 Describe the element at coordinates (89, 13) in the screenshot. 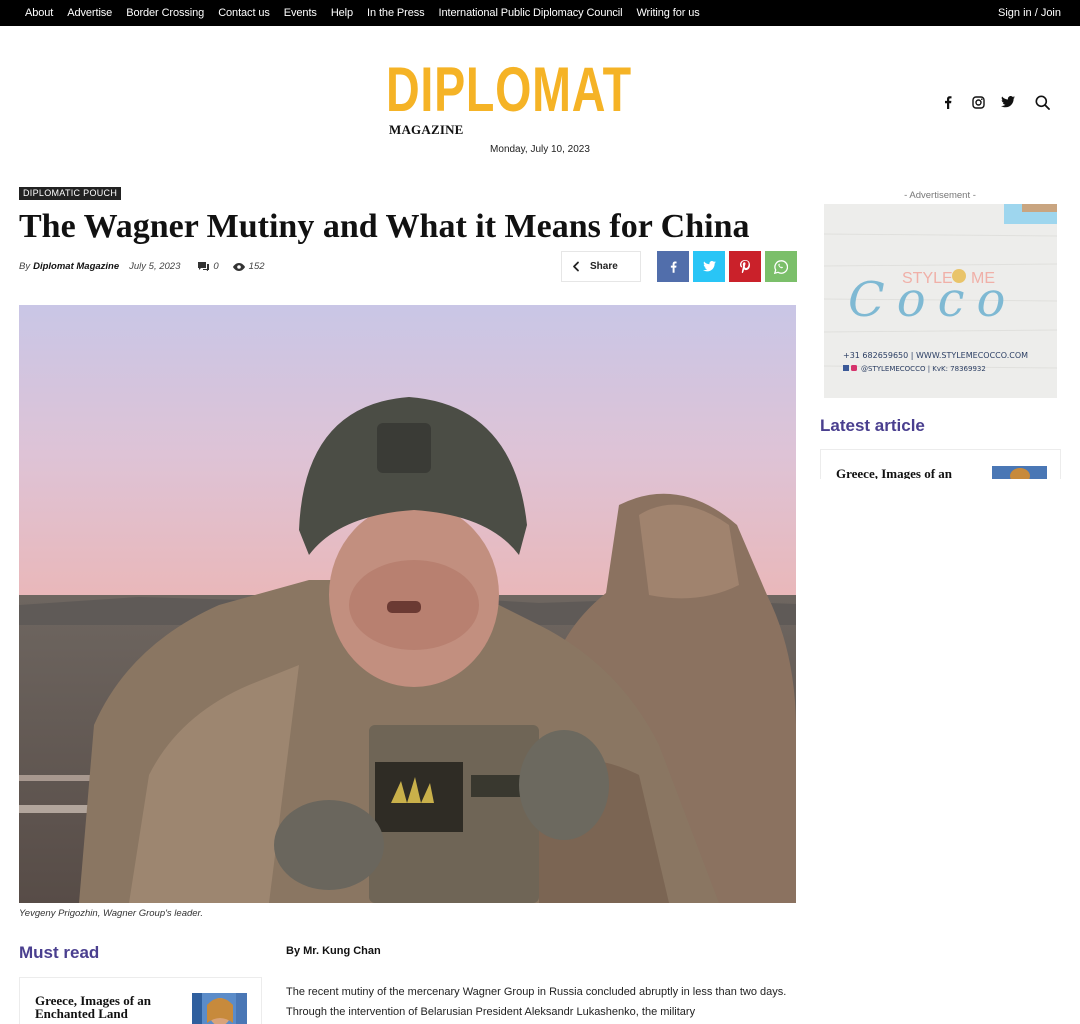

I see `nav-link-advertise: Advertise` at that location.